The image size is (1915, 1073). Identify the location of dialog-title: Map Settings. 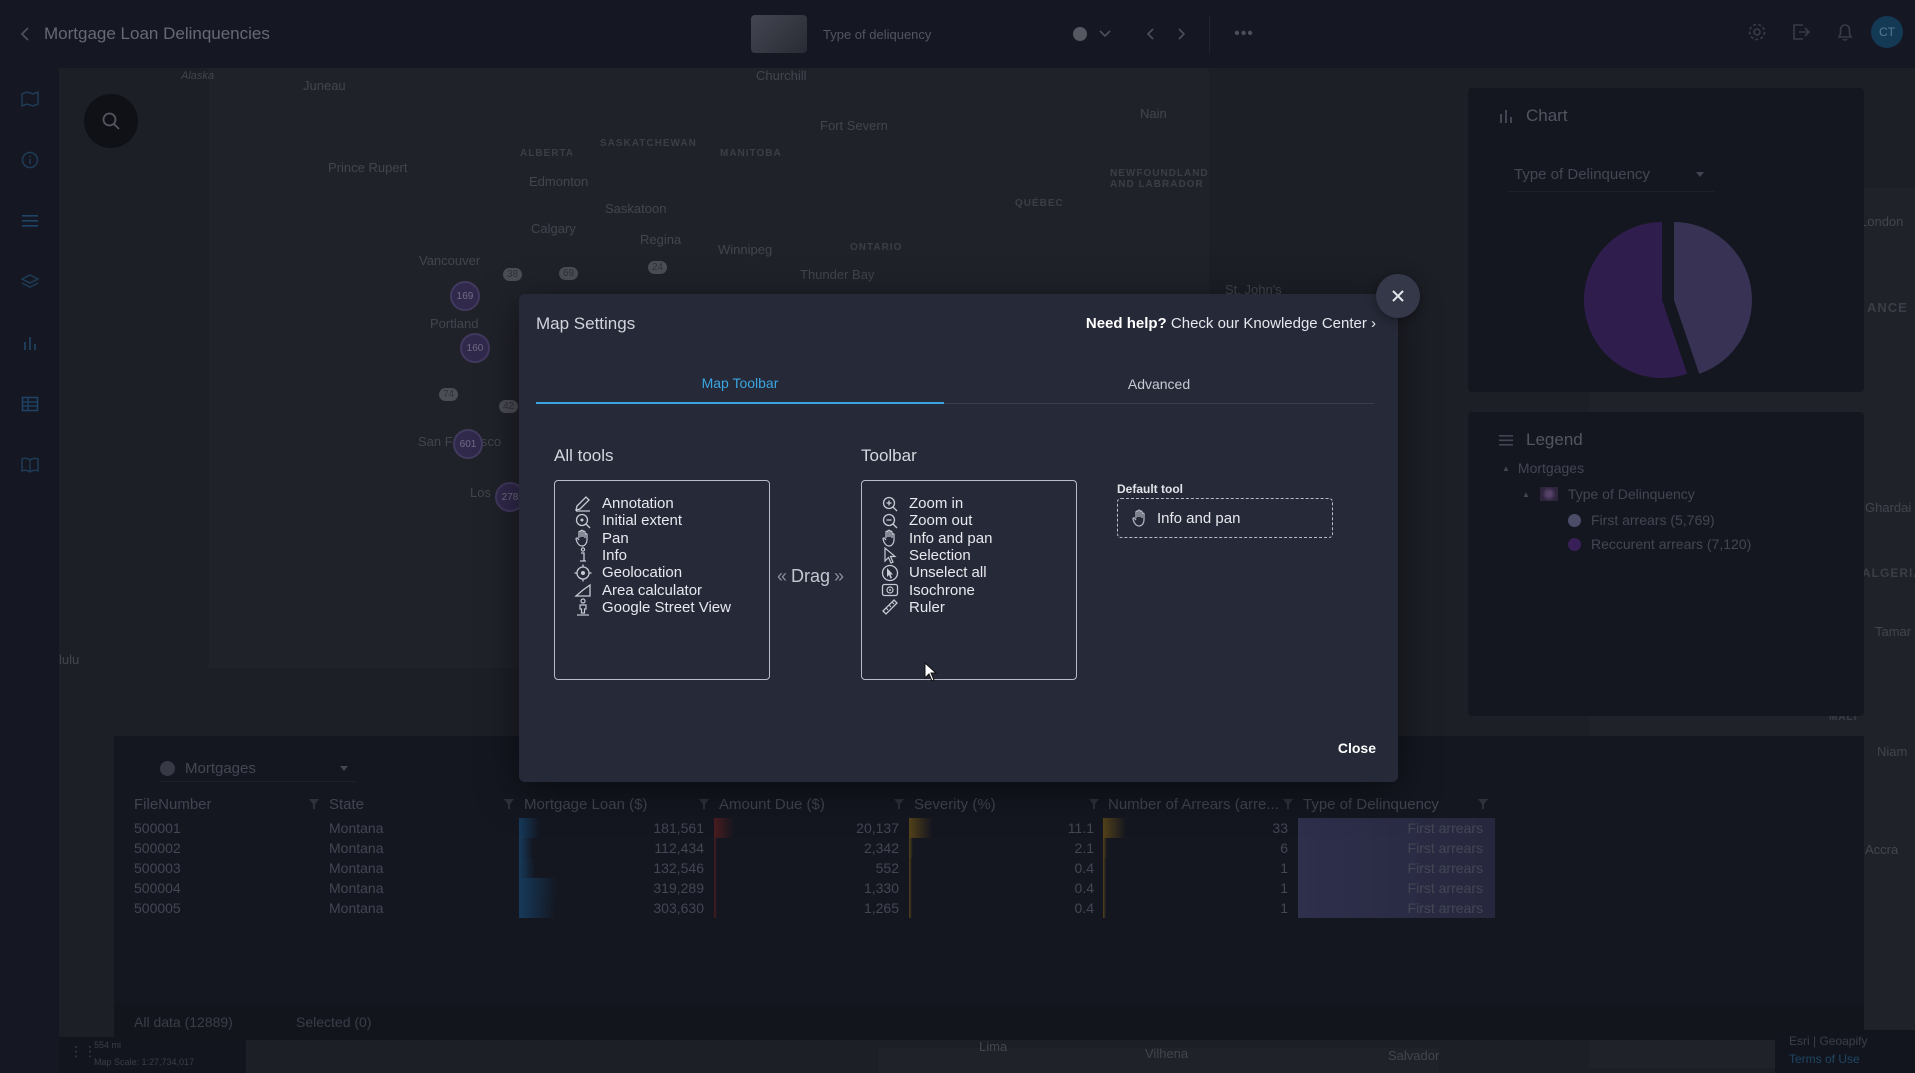
(586, 323).